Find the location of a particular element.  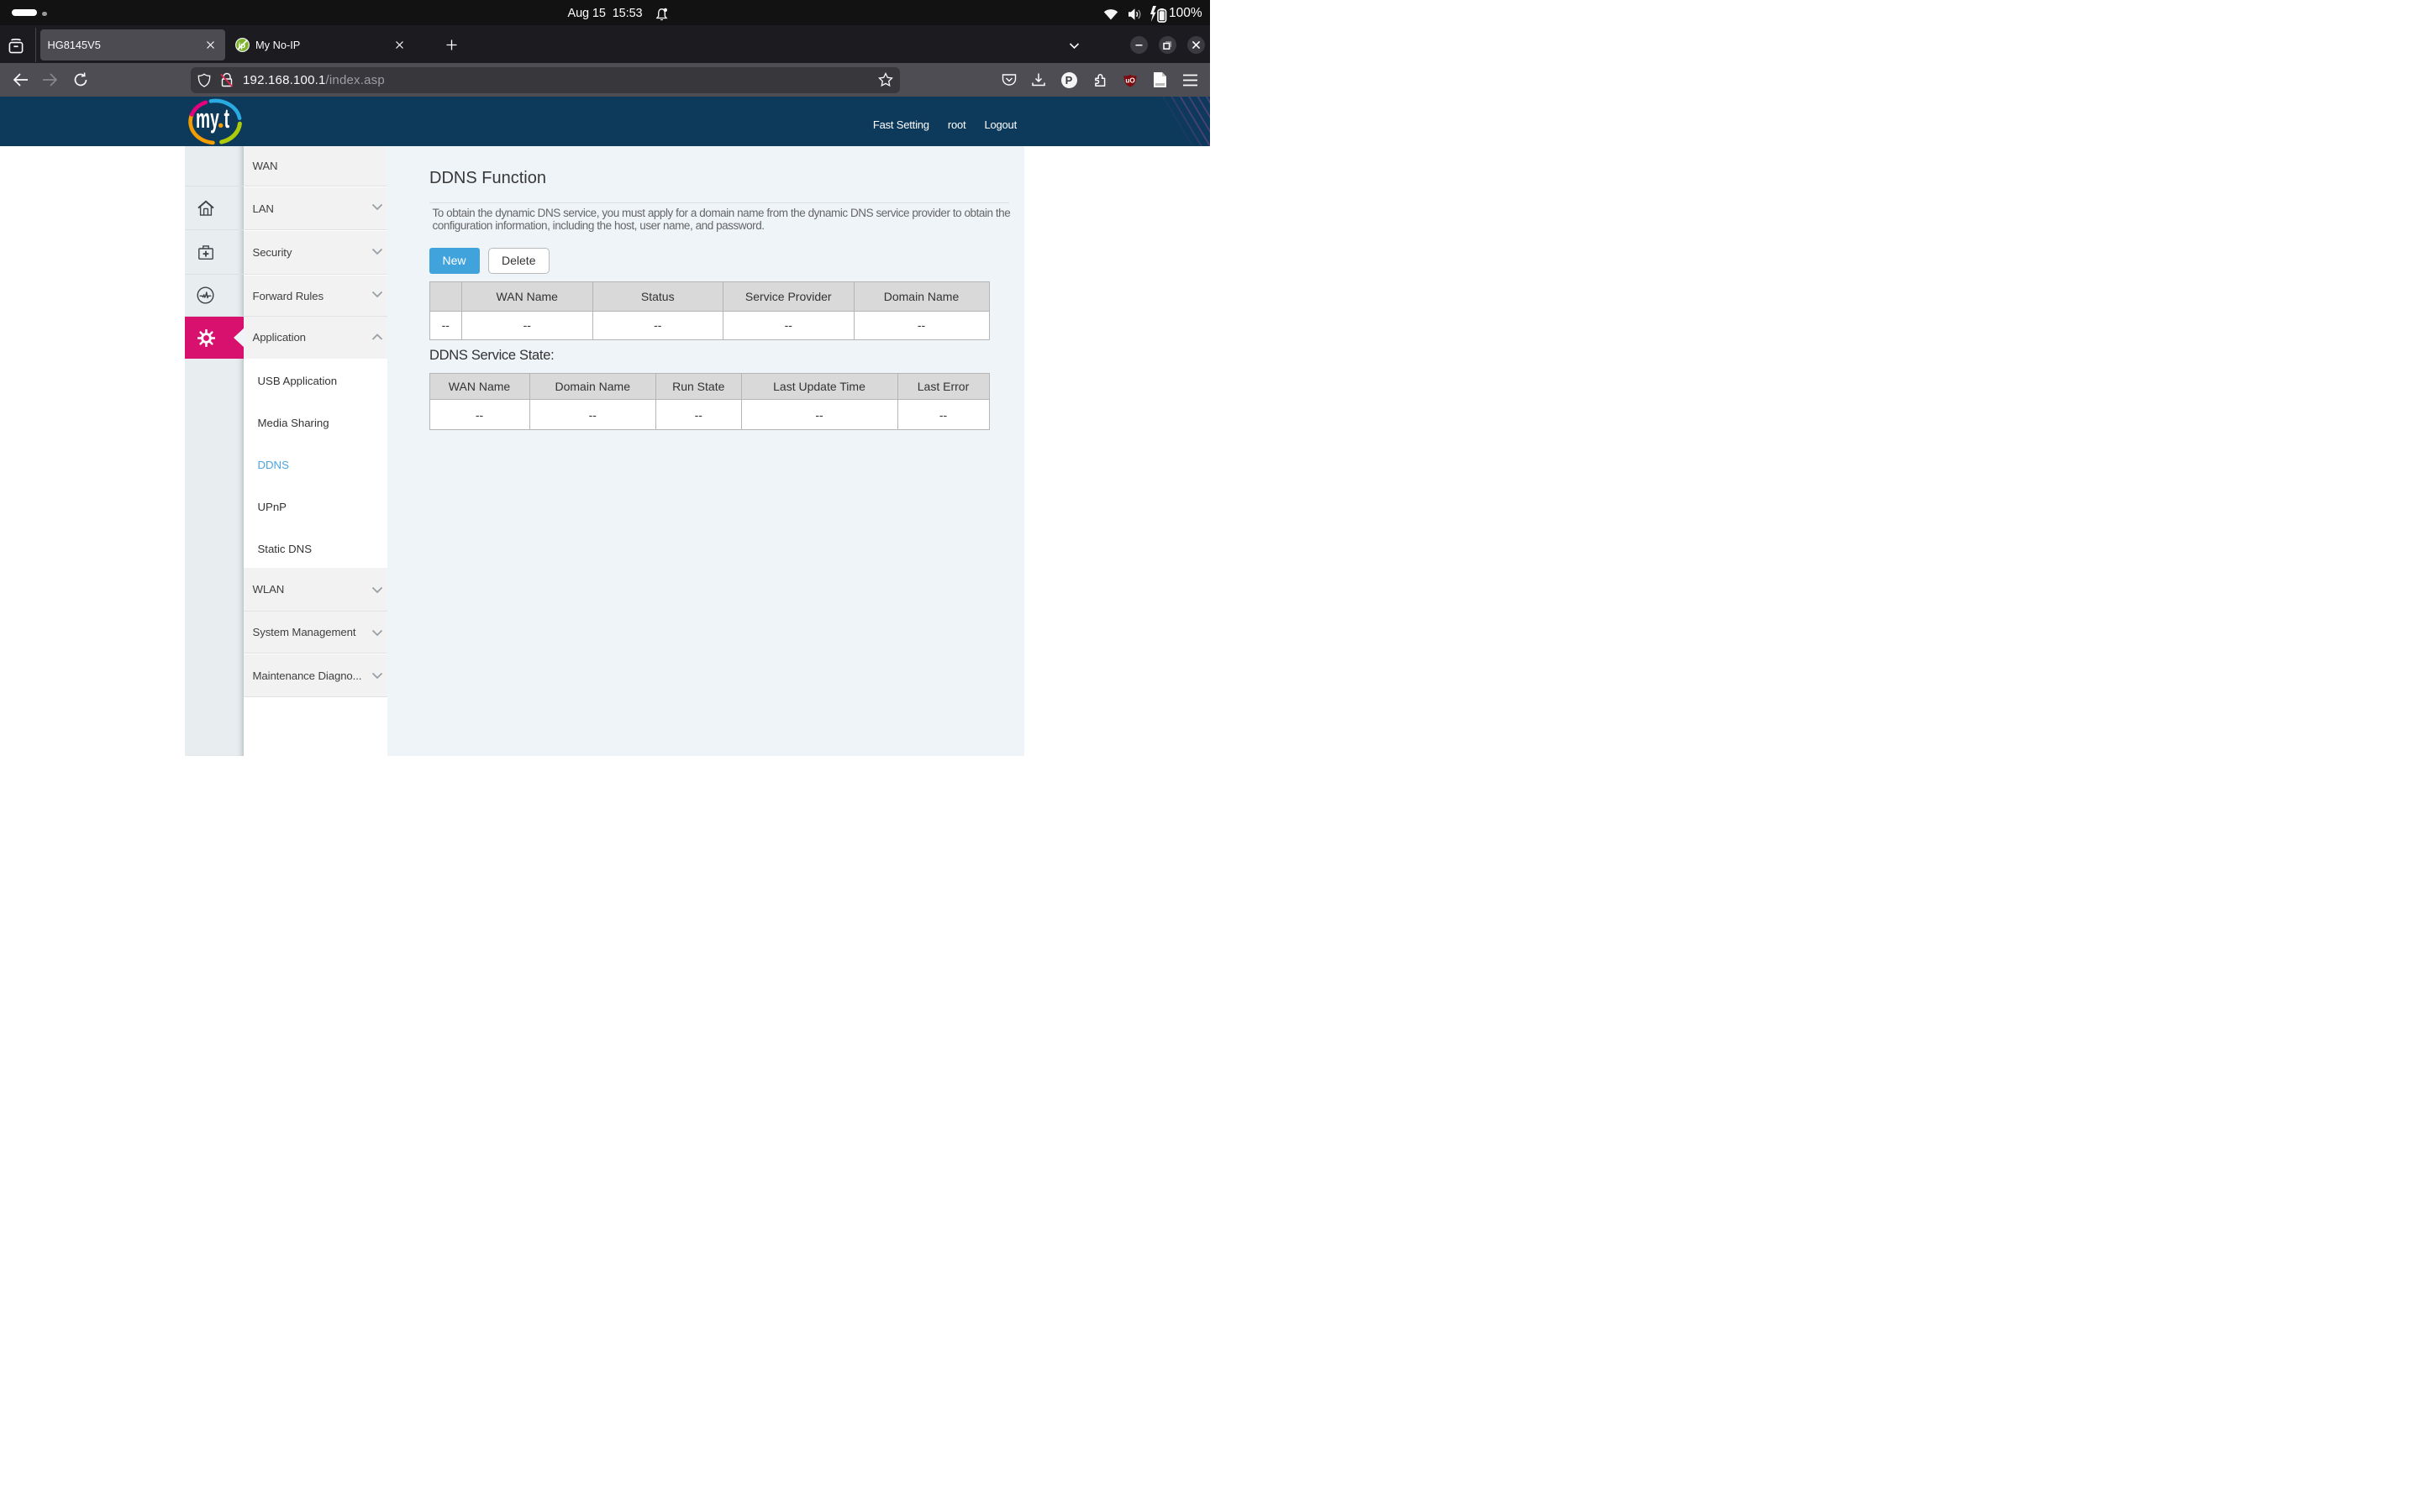

svg-text: my is located at coordinates (207, 118).